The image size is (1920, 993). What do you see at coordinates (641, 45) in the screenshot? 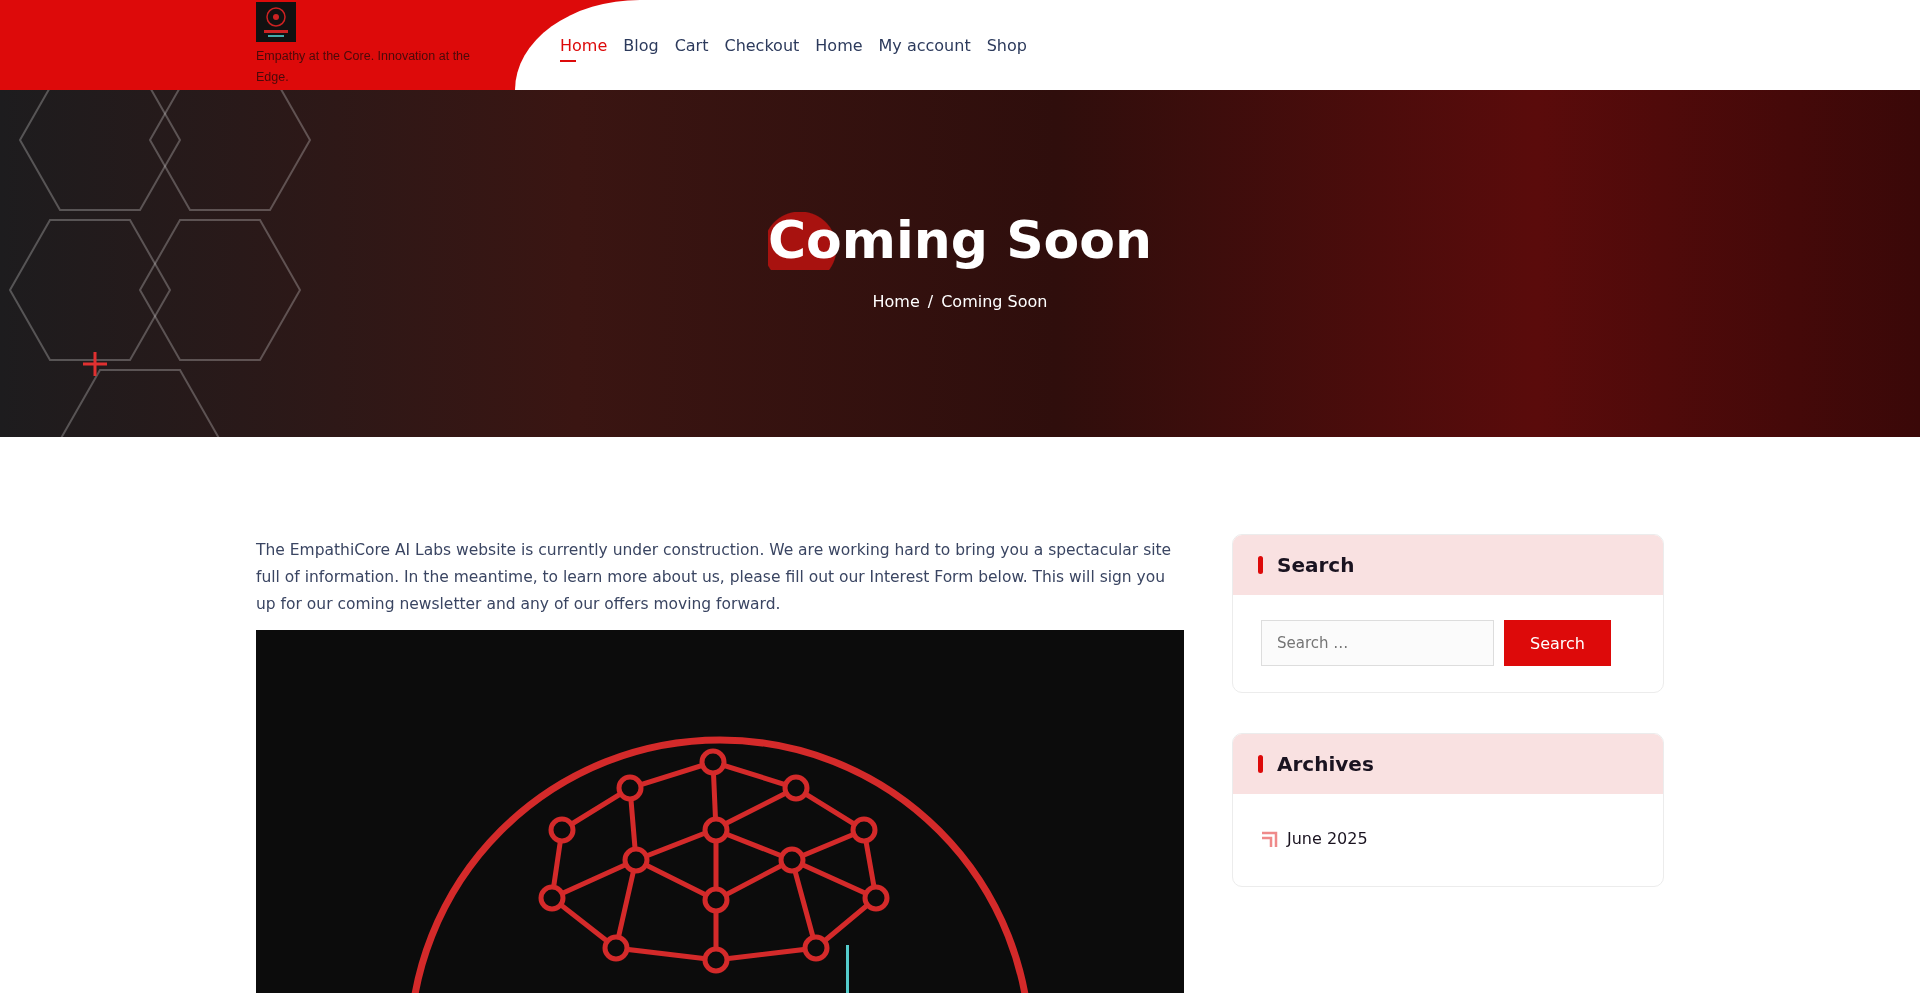
I see `nav-link: Blog` at bounding box center [641, 45].